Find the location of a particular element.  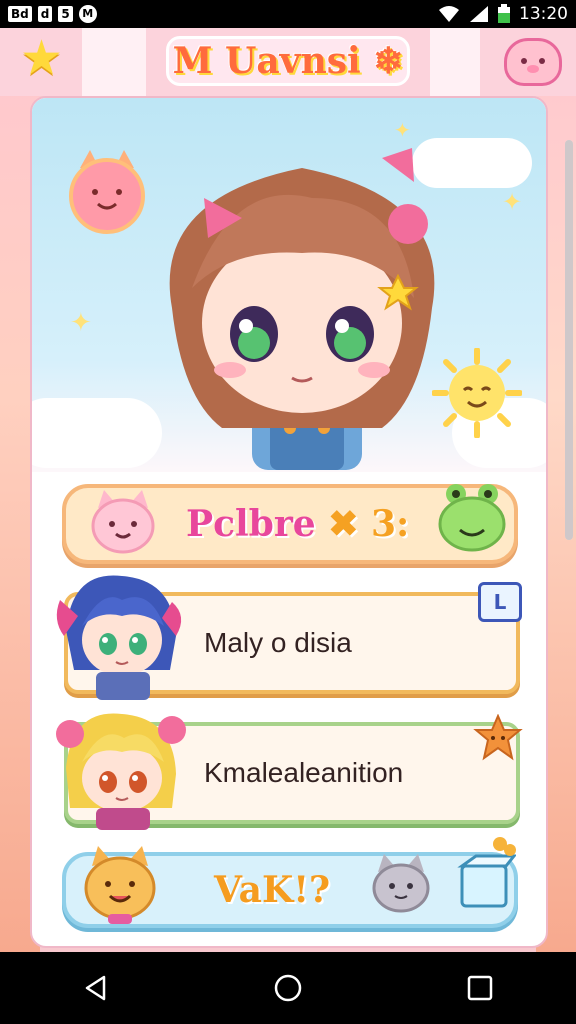

scrollbar is located at coordinates (569, 340).